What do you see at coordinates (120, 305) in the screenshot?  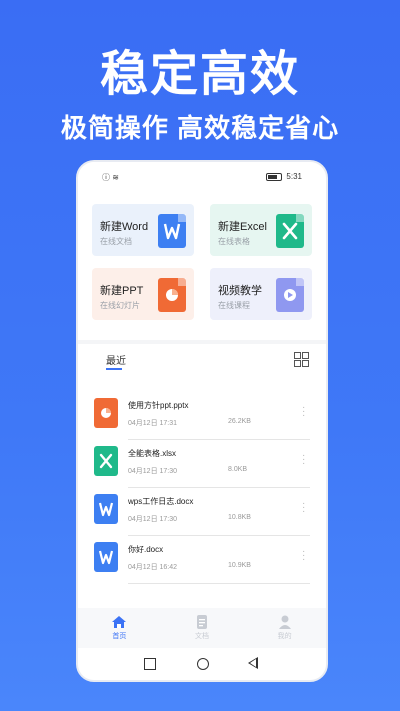 I see `card-subtitle: 在线幻灯片` at bounding box center [120, 305].